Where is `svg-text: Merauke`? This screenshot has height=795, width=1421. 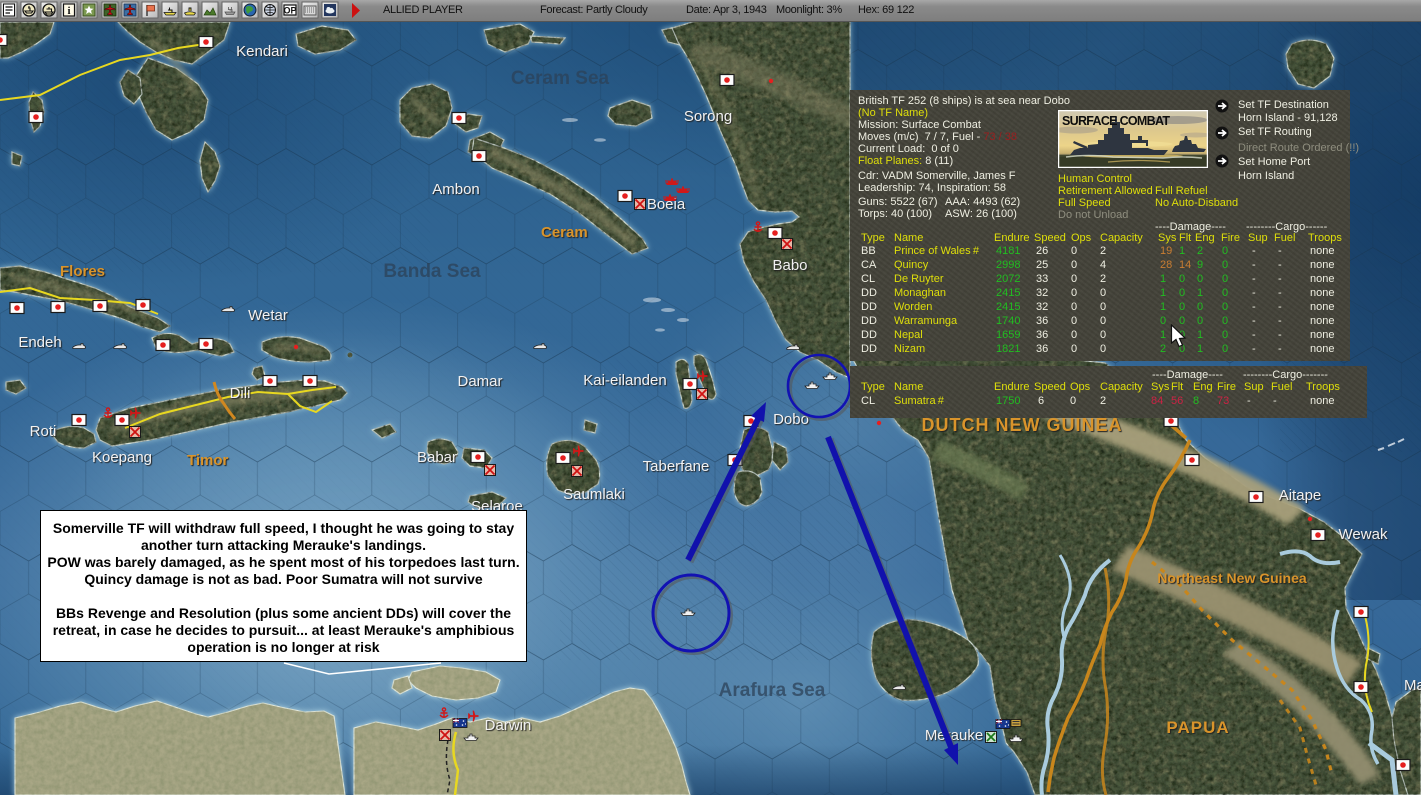
svg-text: Merauke is located at coordinates (954, 735).